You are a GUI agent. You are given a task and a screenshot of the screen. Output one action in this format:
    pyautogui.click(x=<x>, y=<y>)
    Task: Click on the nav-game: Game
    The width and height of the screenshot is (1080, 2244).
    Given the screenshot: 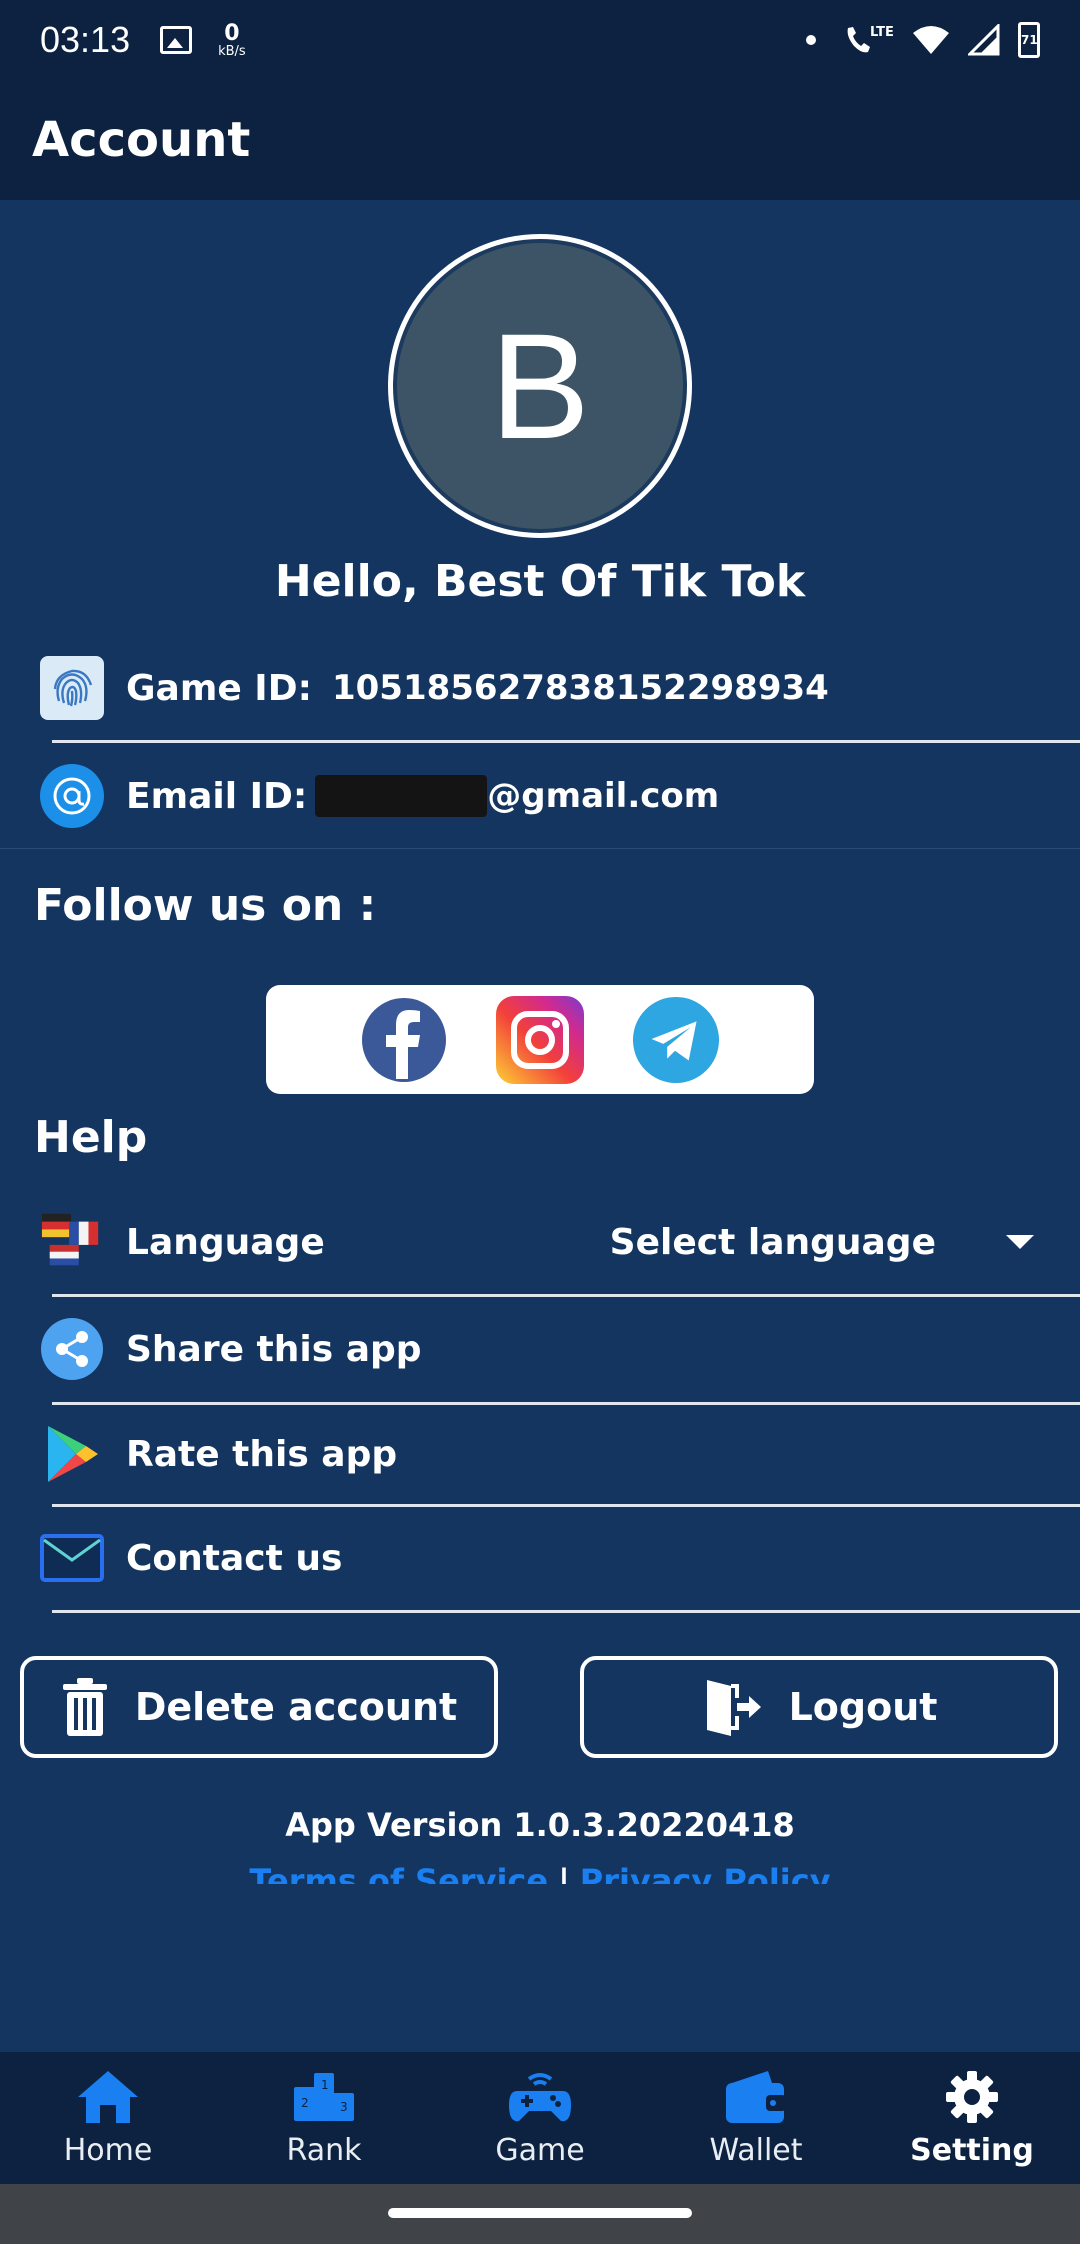 What is the action you would take?
    pyautogui.click(x=540, y=2118)
    